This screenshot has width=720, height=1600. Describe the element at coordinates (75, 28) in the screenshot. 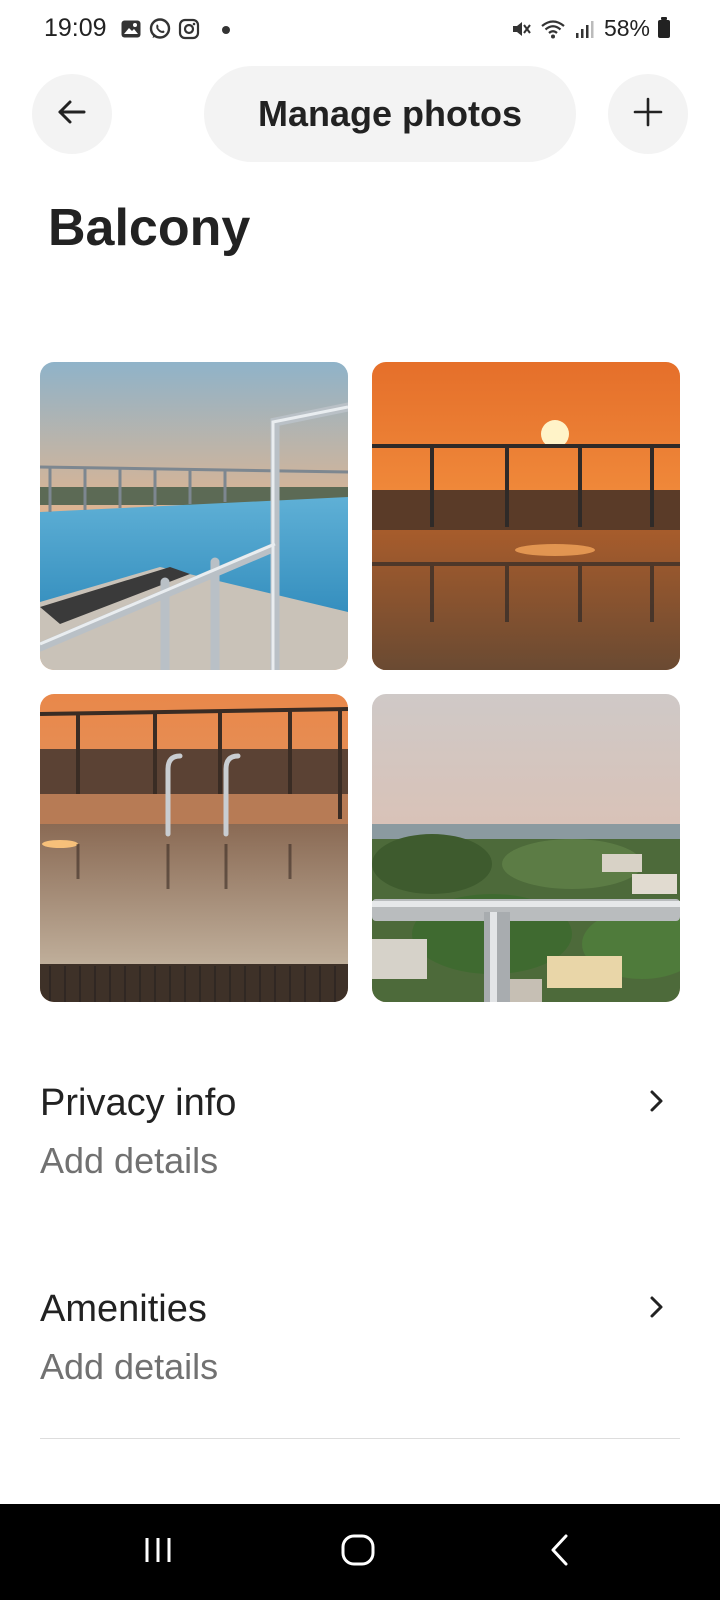

I see `status-time: 19:09` at that location.